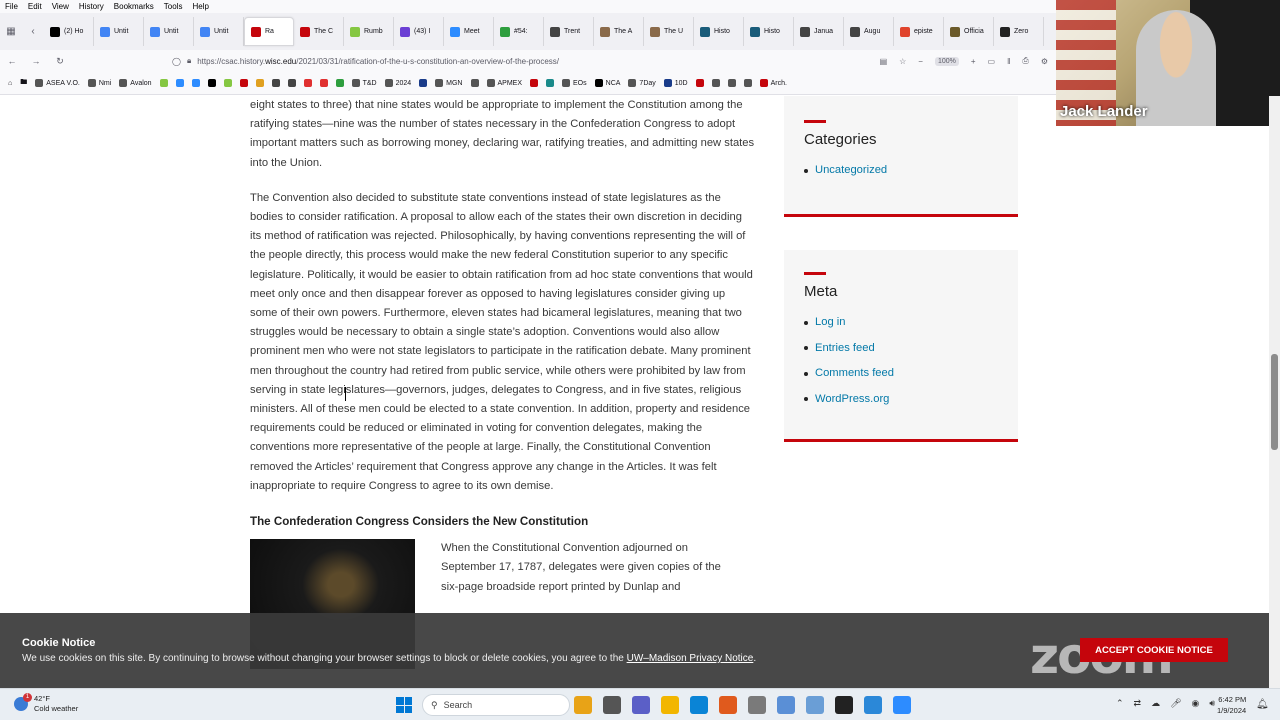 This screenshot has height=720, width=1280. What do you see at coordinates (23, 83) in the screenshot?
I see `folder-icon: 🖿︎` at bounding box center [23, 83].